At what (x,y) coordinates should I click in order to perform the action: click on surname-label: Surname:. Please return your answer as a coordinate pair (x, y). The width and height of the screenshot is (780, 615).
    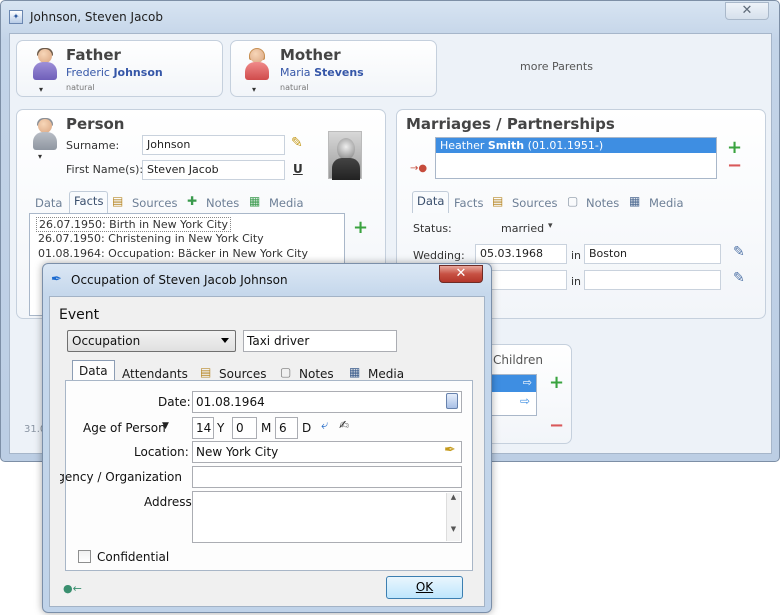
    Looking at the image, I should click on (93, 145).